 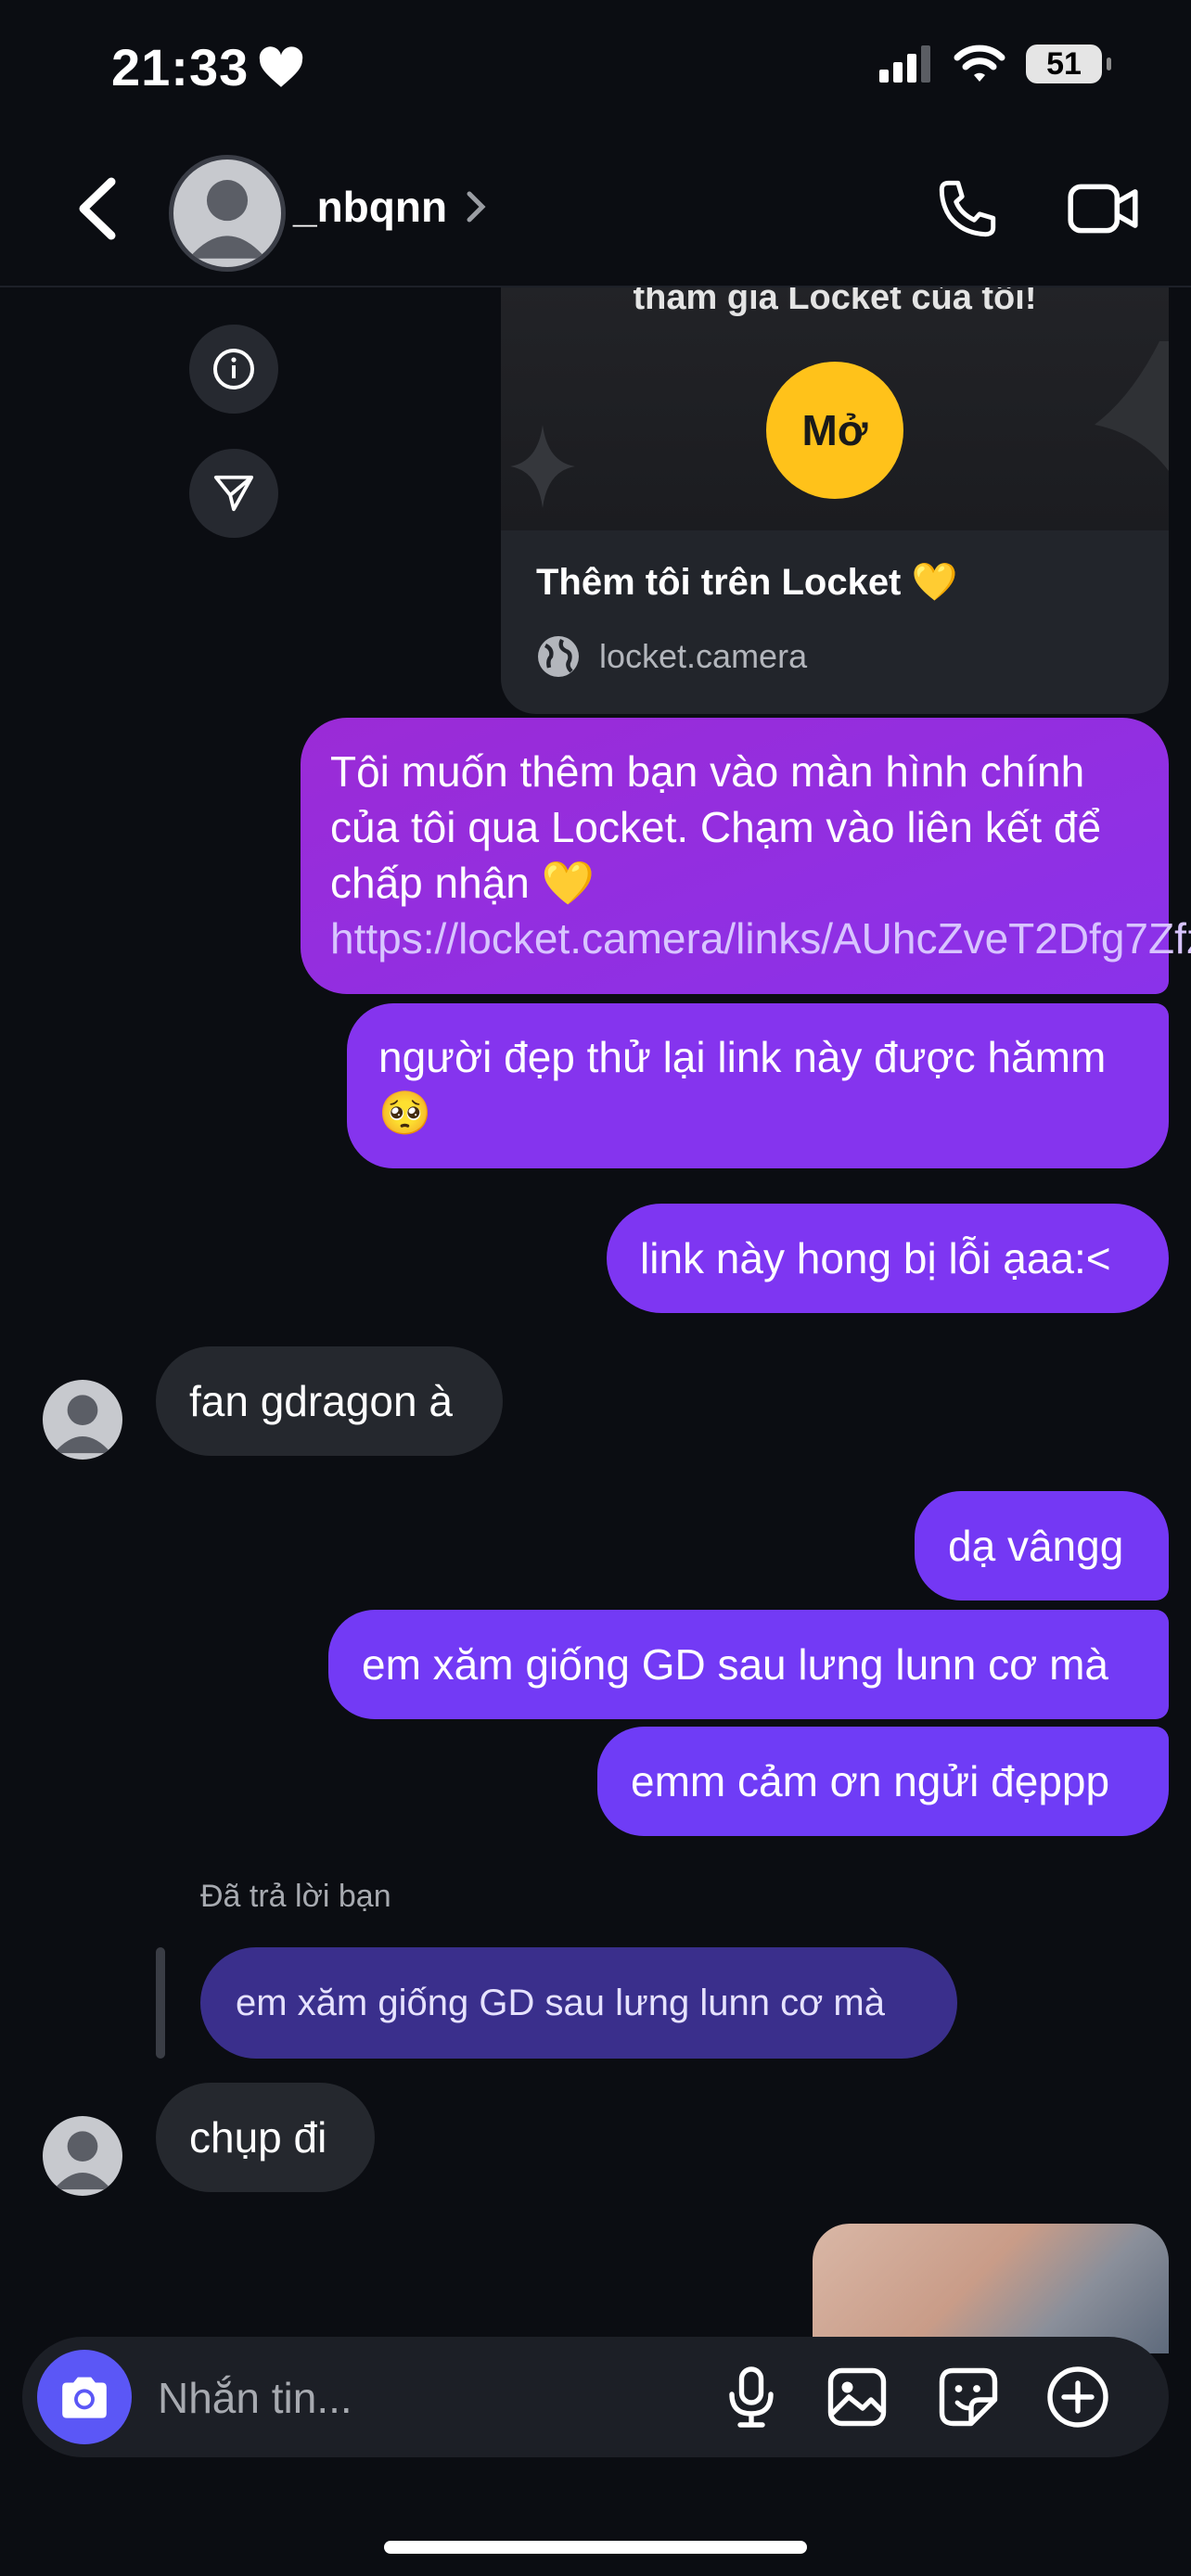 I want to click on message-text: dạ vângg, so click(x=1036, y=1546).